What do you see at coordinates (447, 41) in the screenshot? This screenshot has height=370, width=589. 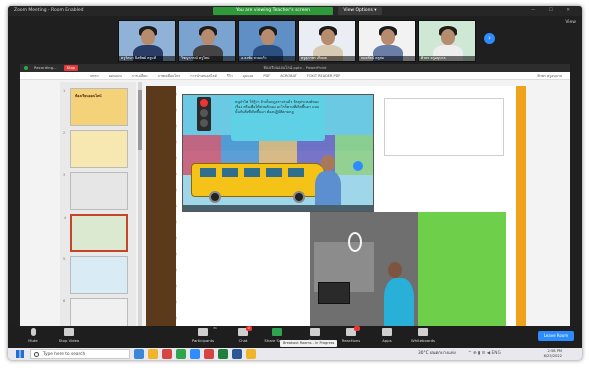 I see `participant-tile: ศิวพร ครูอนุบาล` at bounding box center [447, 41].